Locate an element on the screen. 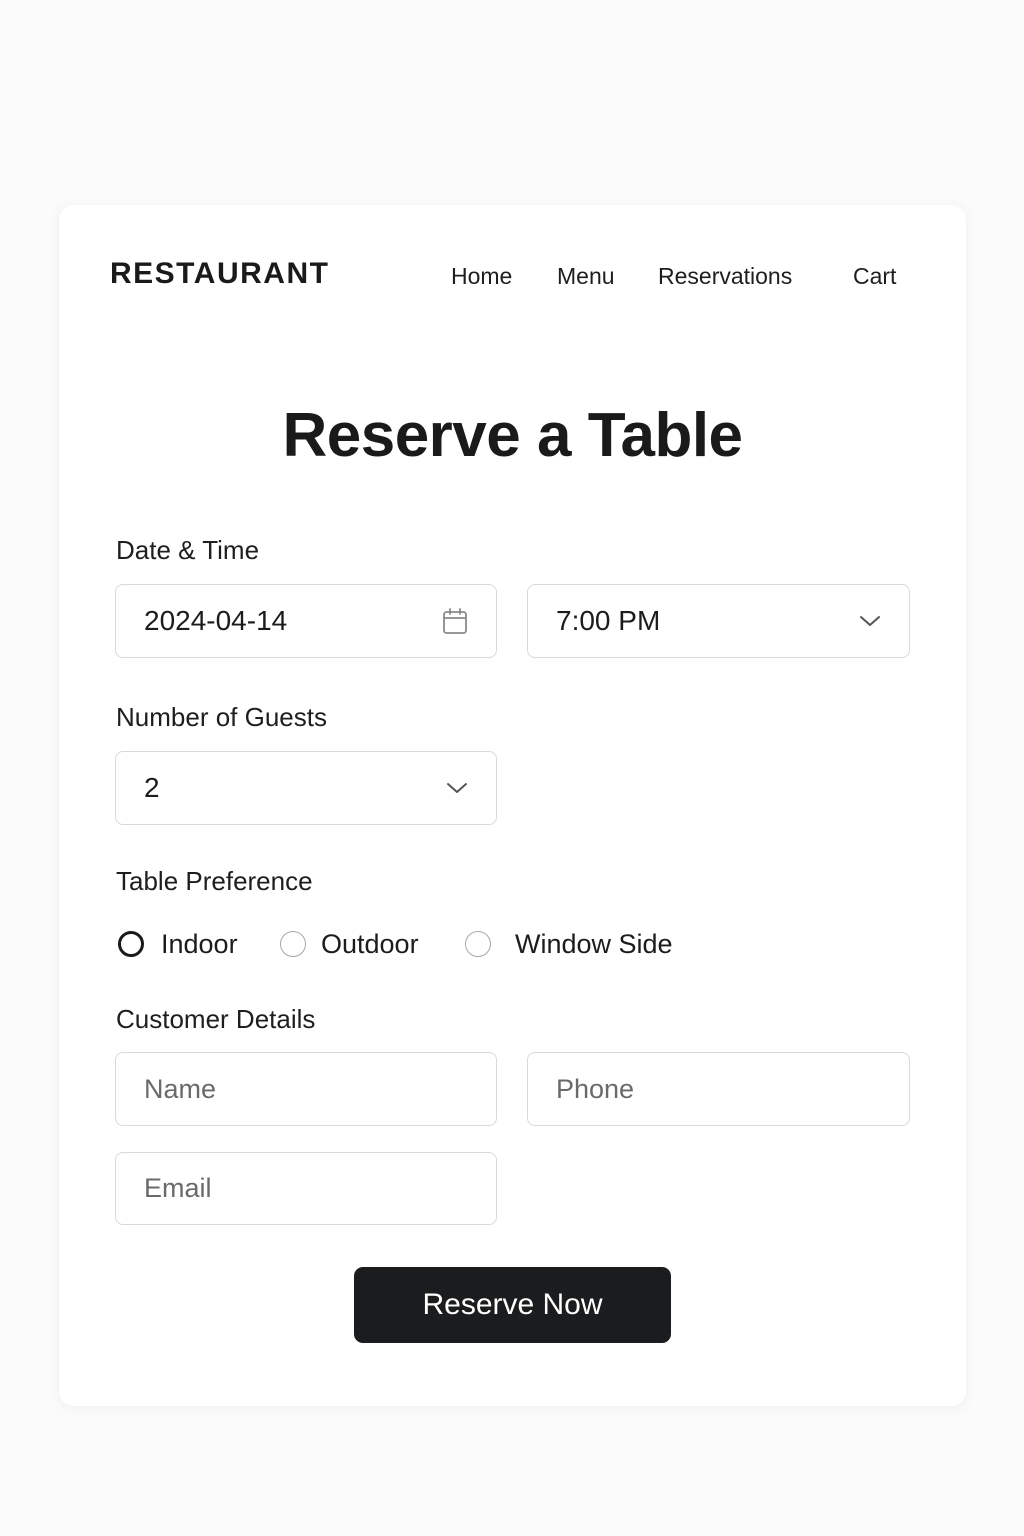 The image size is (1024, 1536). customer-details-label: Customer Details is located at coordinates (216, 1019).